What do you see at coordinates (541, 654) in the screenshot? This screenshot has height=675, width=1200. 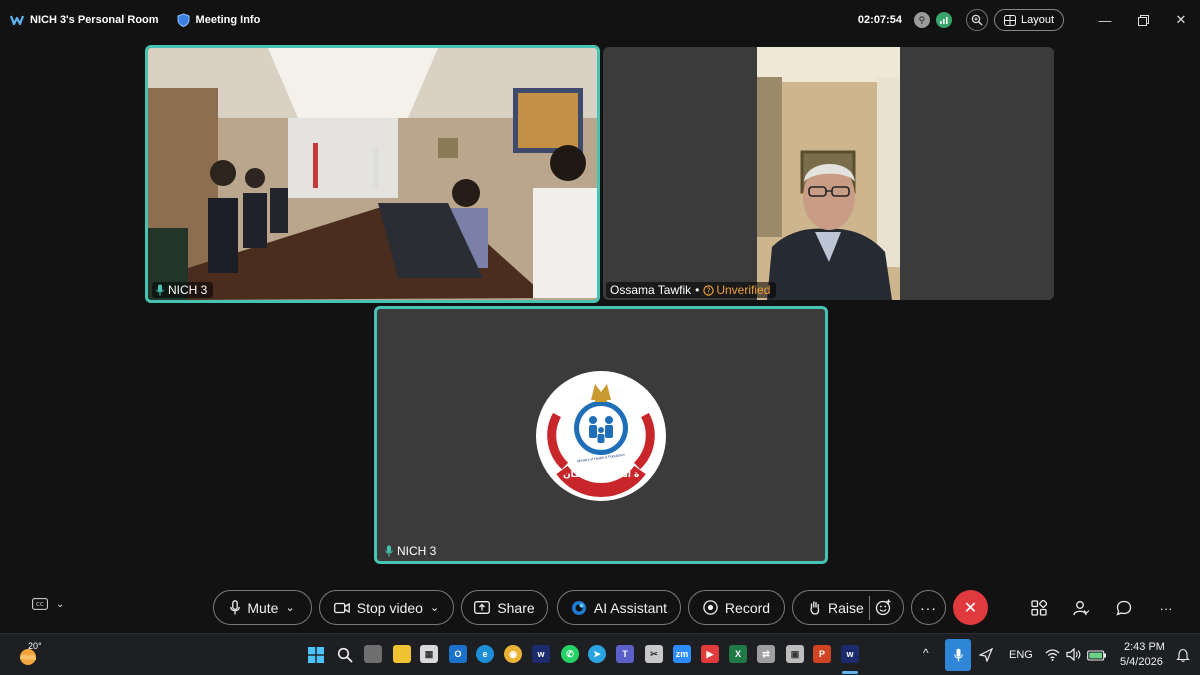 I see `webex-icon: w` at bounding box center [541, 654].